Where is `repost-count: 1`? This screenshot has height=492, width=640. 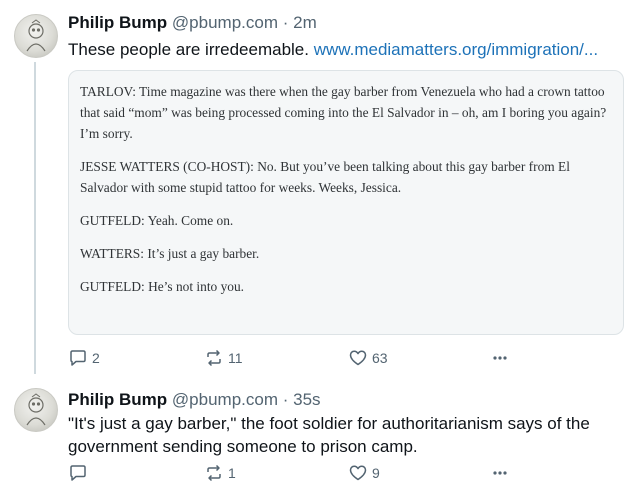
repost-count: 1 is located at coordinates (232, 473).